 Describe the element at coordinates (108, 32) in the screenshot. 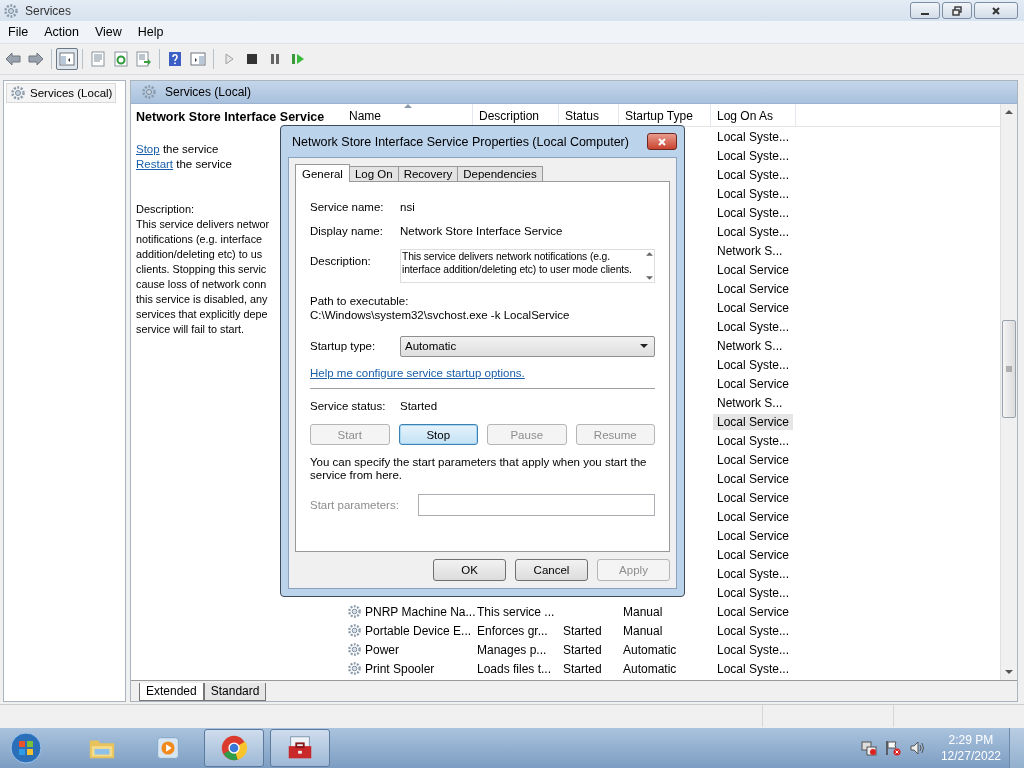

I see `menu-item: View` at that location.